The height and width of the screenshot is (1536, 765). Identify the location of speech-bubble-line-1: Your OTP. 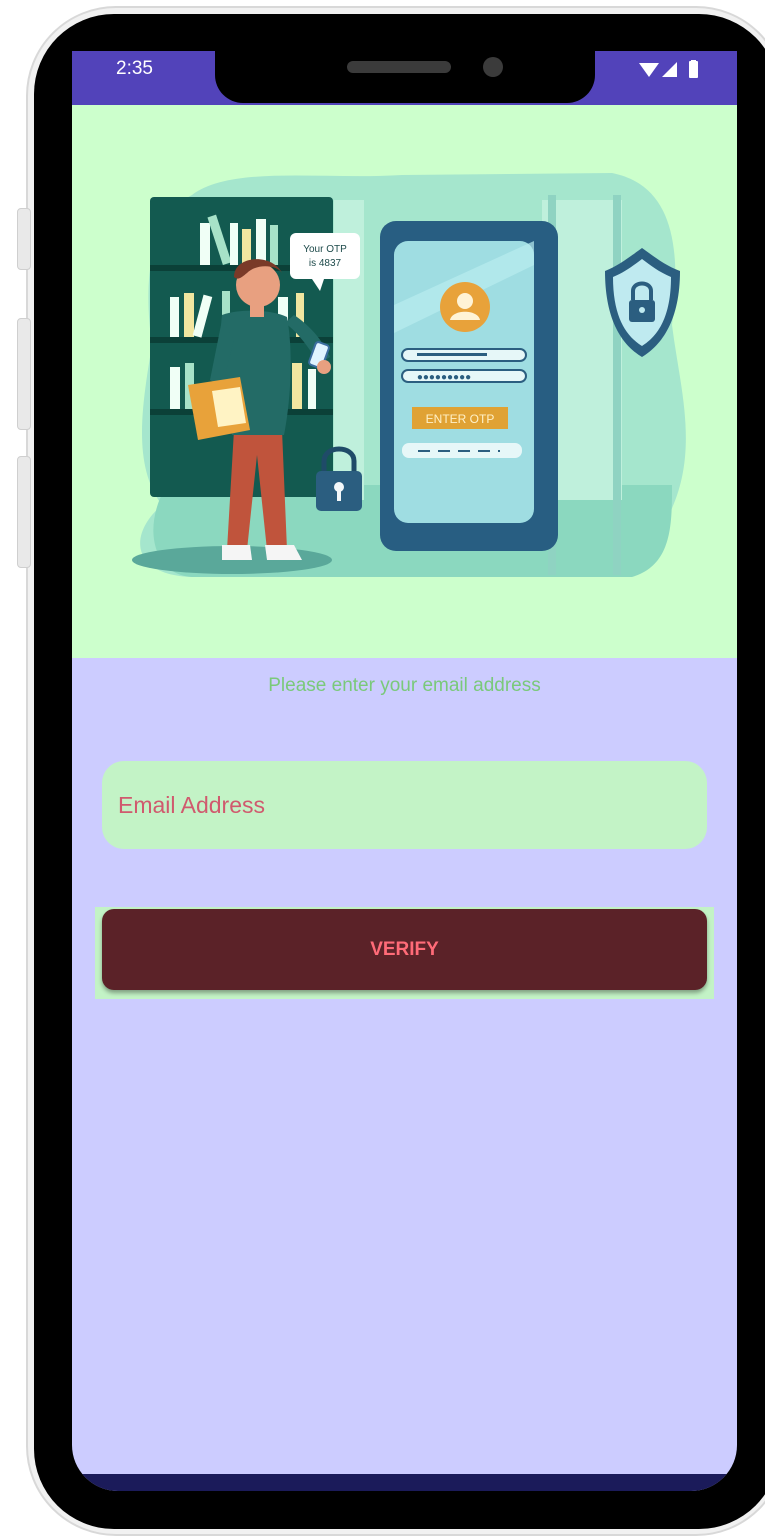
(325, 249).